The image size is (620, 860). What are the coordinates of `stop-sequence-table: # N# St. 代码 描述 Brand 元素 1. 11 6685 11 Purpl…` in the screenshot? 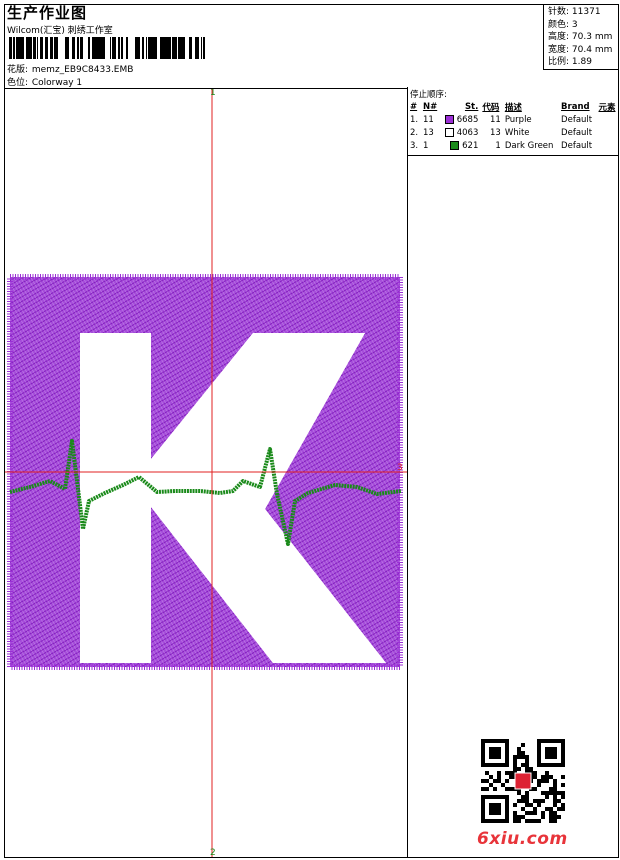 It's located at (513, 126).